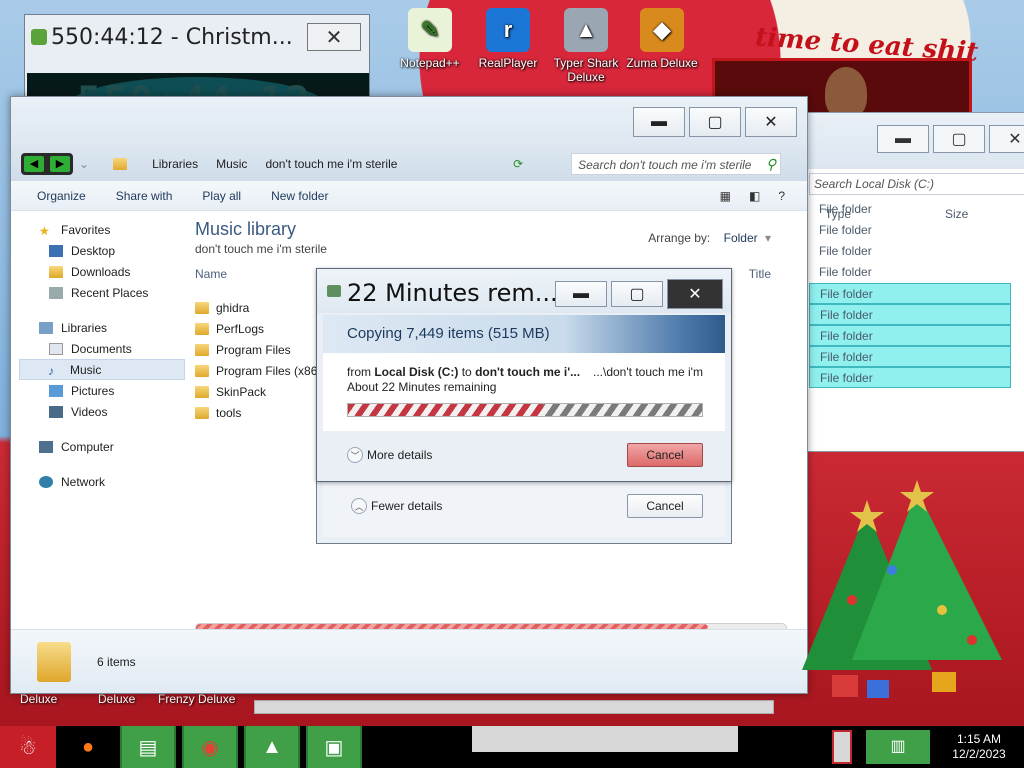 Image resolution: width=1024 pixels, height=768 pixels. Describe the element at coordinates (430, 39) in the screenshot. I see `desktop-icon-notepadpp: ✎ Notepad++` at that location.